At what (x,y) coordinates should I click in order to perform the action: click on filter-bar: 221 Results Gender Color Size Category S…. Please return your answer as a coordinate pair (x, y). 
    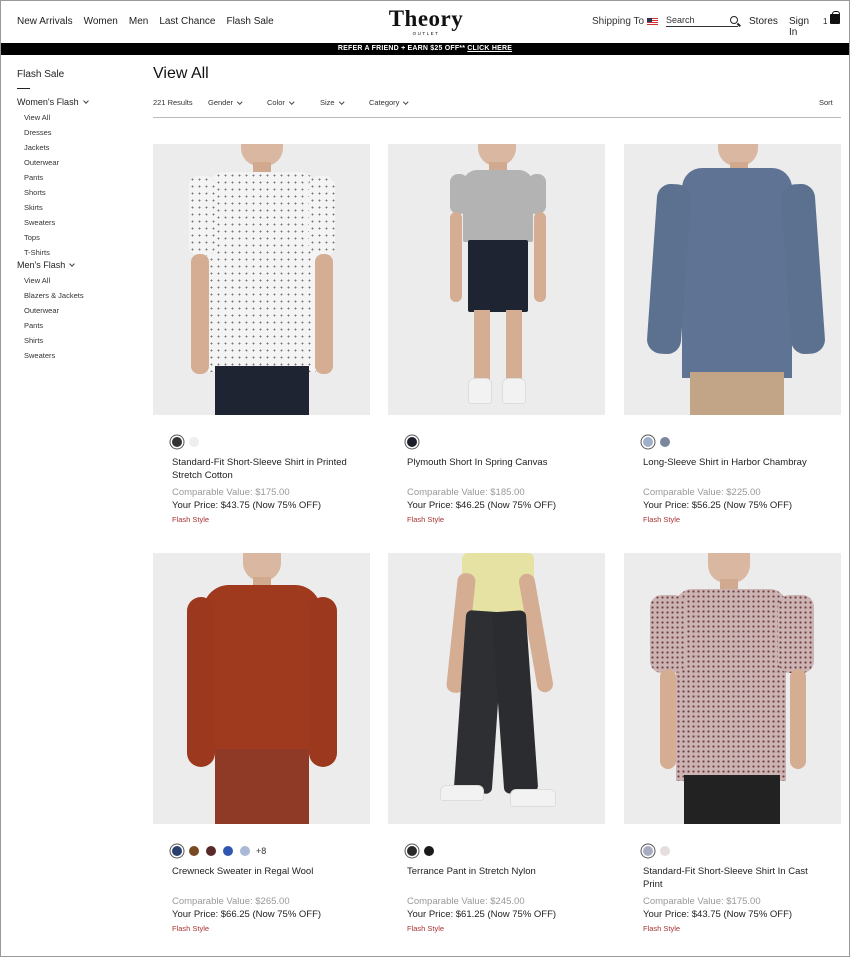
    Looking at the image, I should click on (497, 108).